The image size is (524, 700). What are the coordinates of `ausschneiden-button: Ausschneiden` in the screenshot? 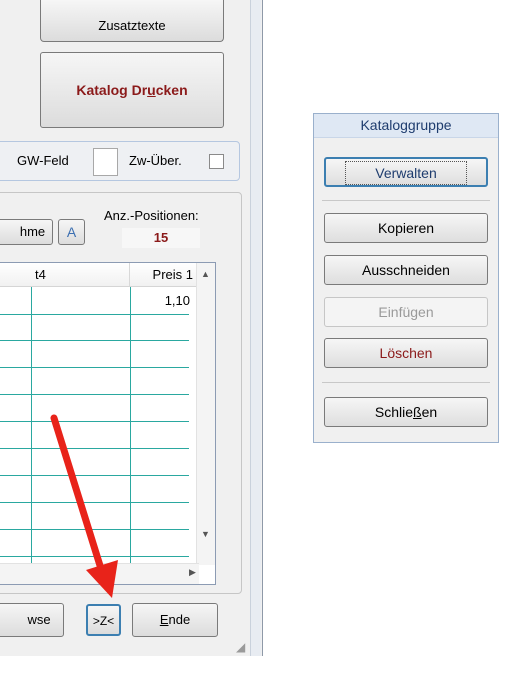 It's located at (406, 270).